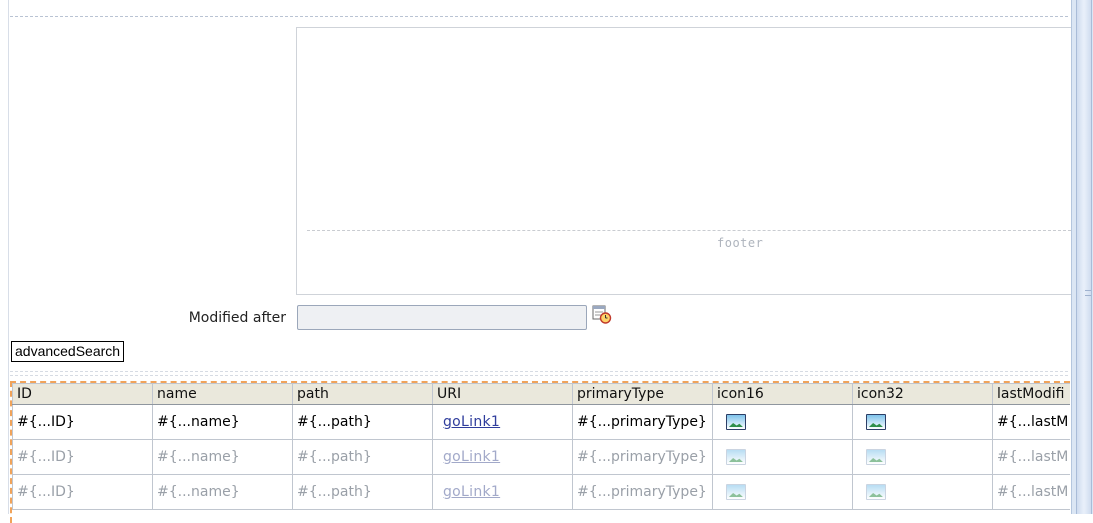 This screenshot has width=1093, height=523. What do you see at coordinates (8, 257) in the screenshot?
I see `left-border` at bounding box center [8, 257].